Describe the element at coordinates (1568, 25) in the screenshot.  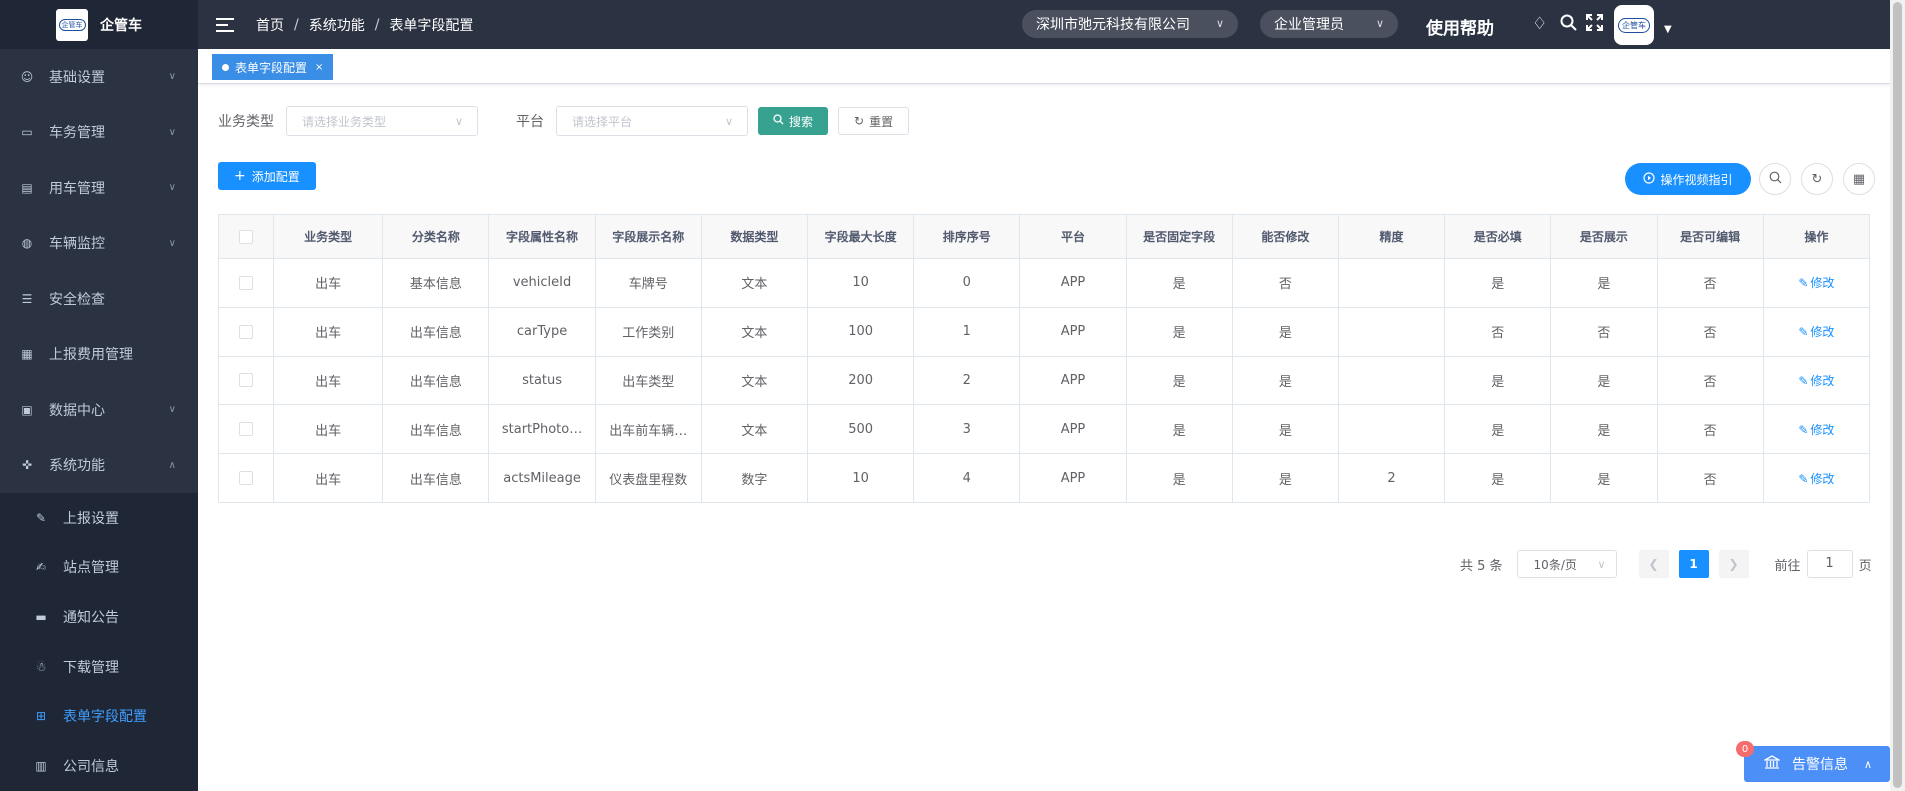
I see `search-icon` at that location.